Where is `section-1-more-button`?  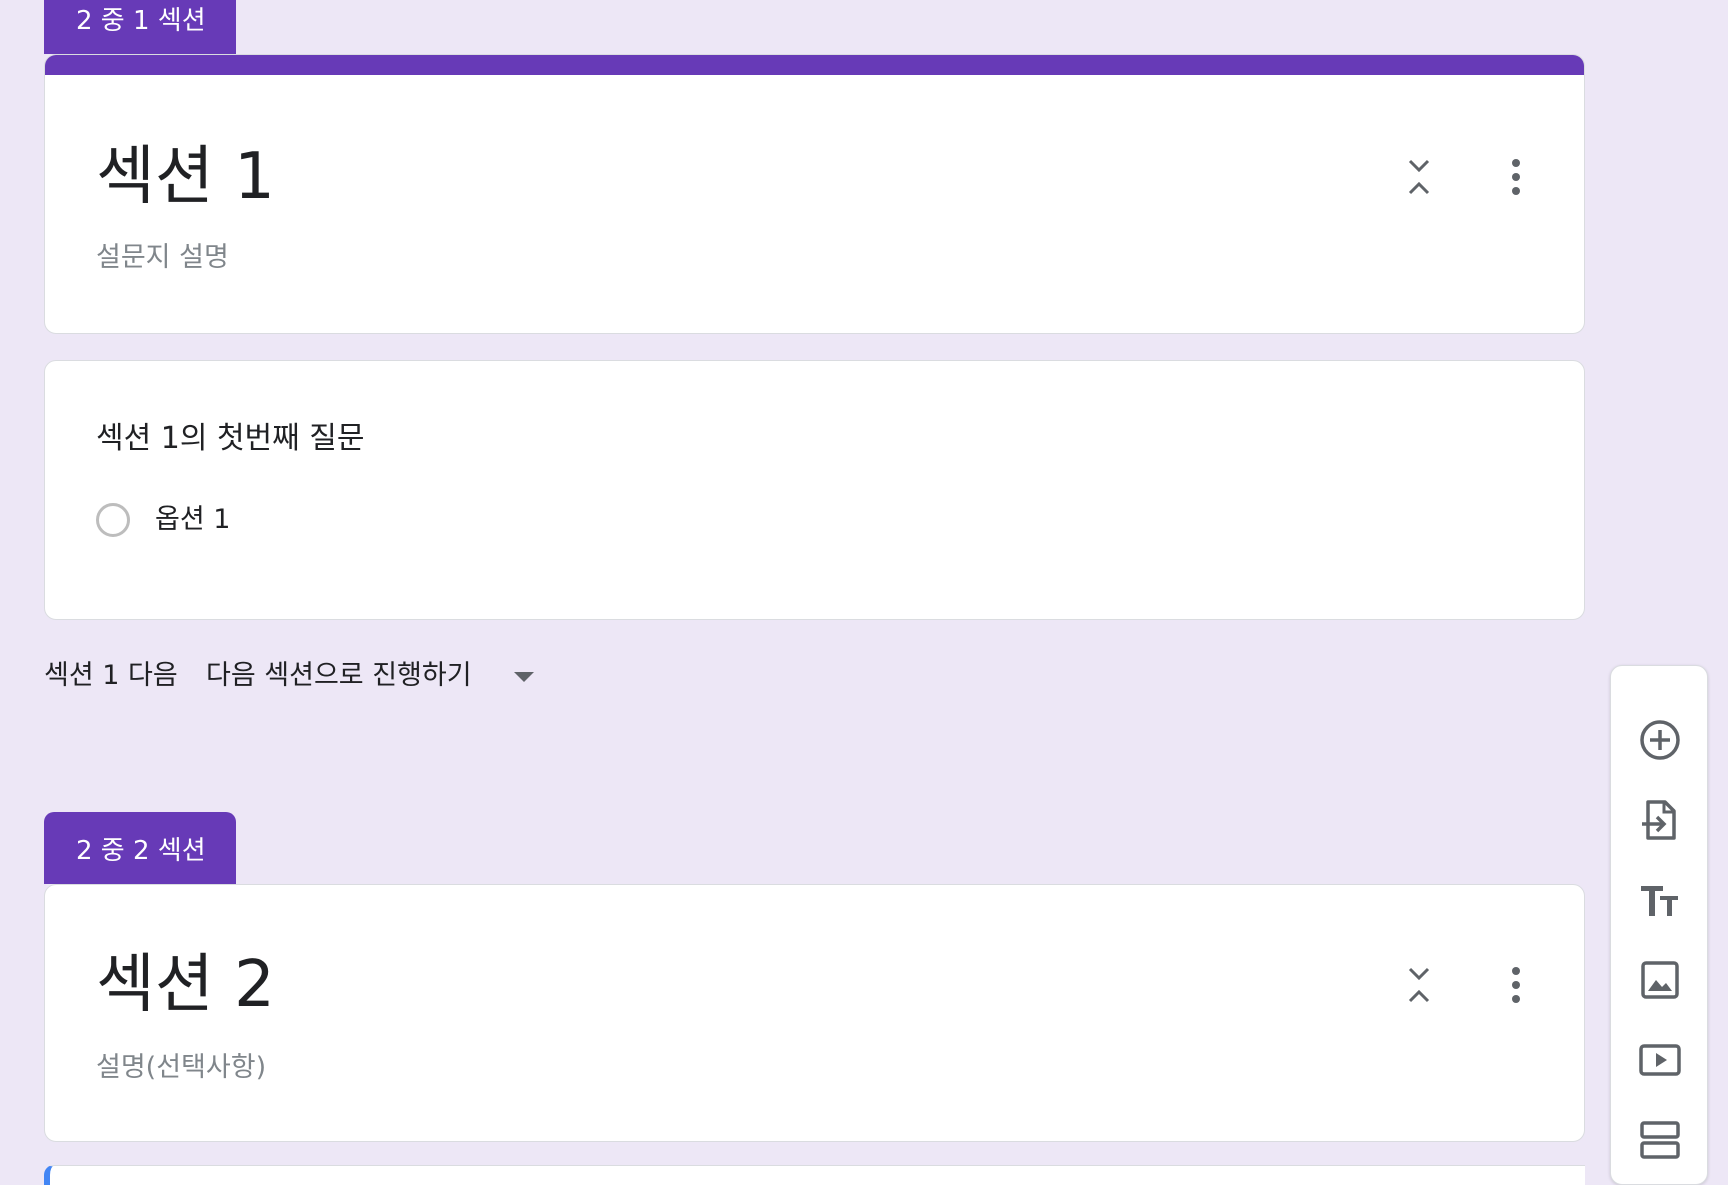
section-1-more-button is located at coordinates (1516, 177).